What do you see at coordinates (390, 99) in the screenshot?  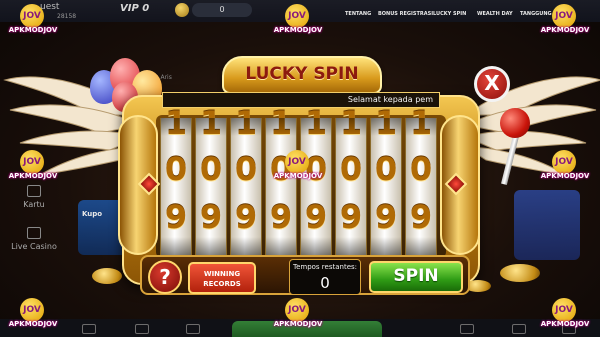 I see `winner-marquee-text: Selamat kepada pem` at bounding box center [390, 99].